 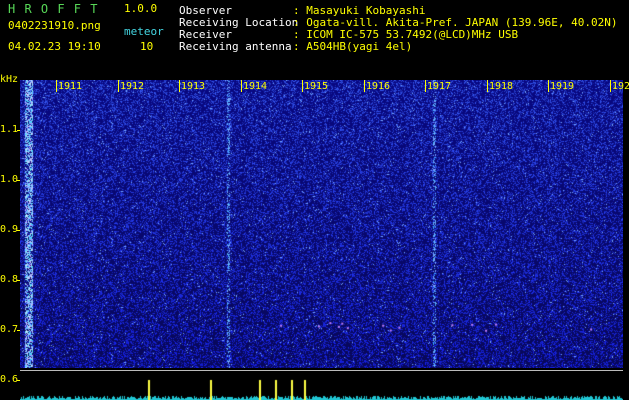 I want to click on separator-line-top, so click(x=321, y=370).